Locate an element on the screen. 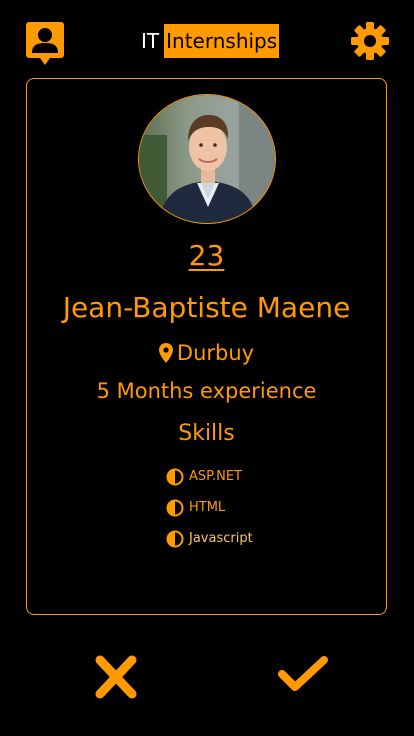 The height and width of the screenshot is (736, 414). gear-icon is located at coordinates (370, 41).